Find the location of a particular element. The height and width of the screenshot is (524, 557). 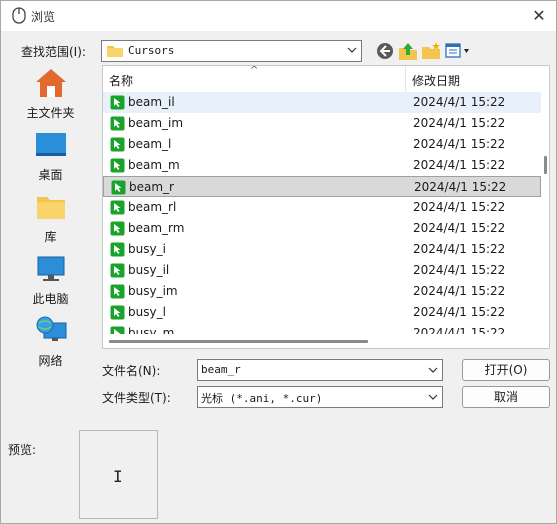

file-row: beam_l 2024/4/1 15:22 is located at coordinates (322, 144).